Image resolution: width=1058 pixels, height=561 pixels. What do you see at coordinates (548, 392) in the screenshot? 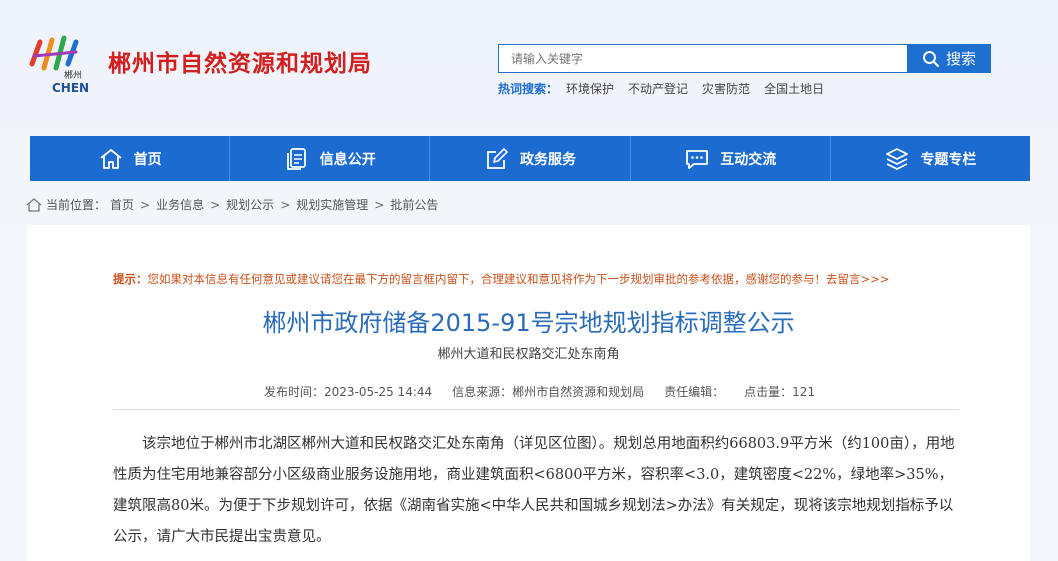
I see `info-source: 信息来源：郴州市自然资源和规划局` at bounding box center [548, 392].